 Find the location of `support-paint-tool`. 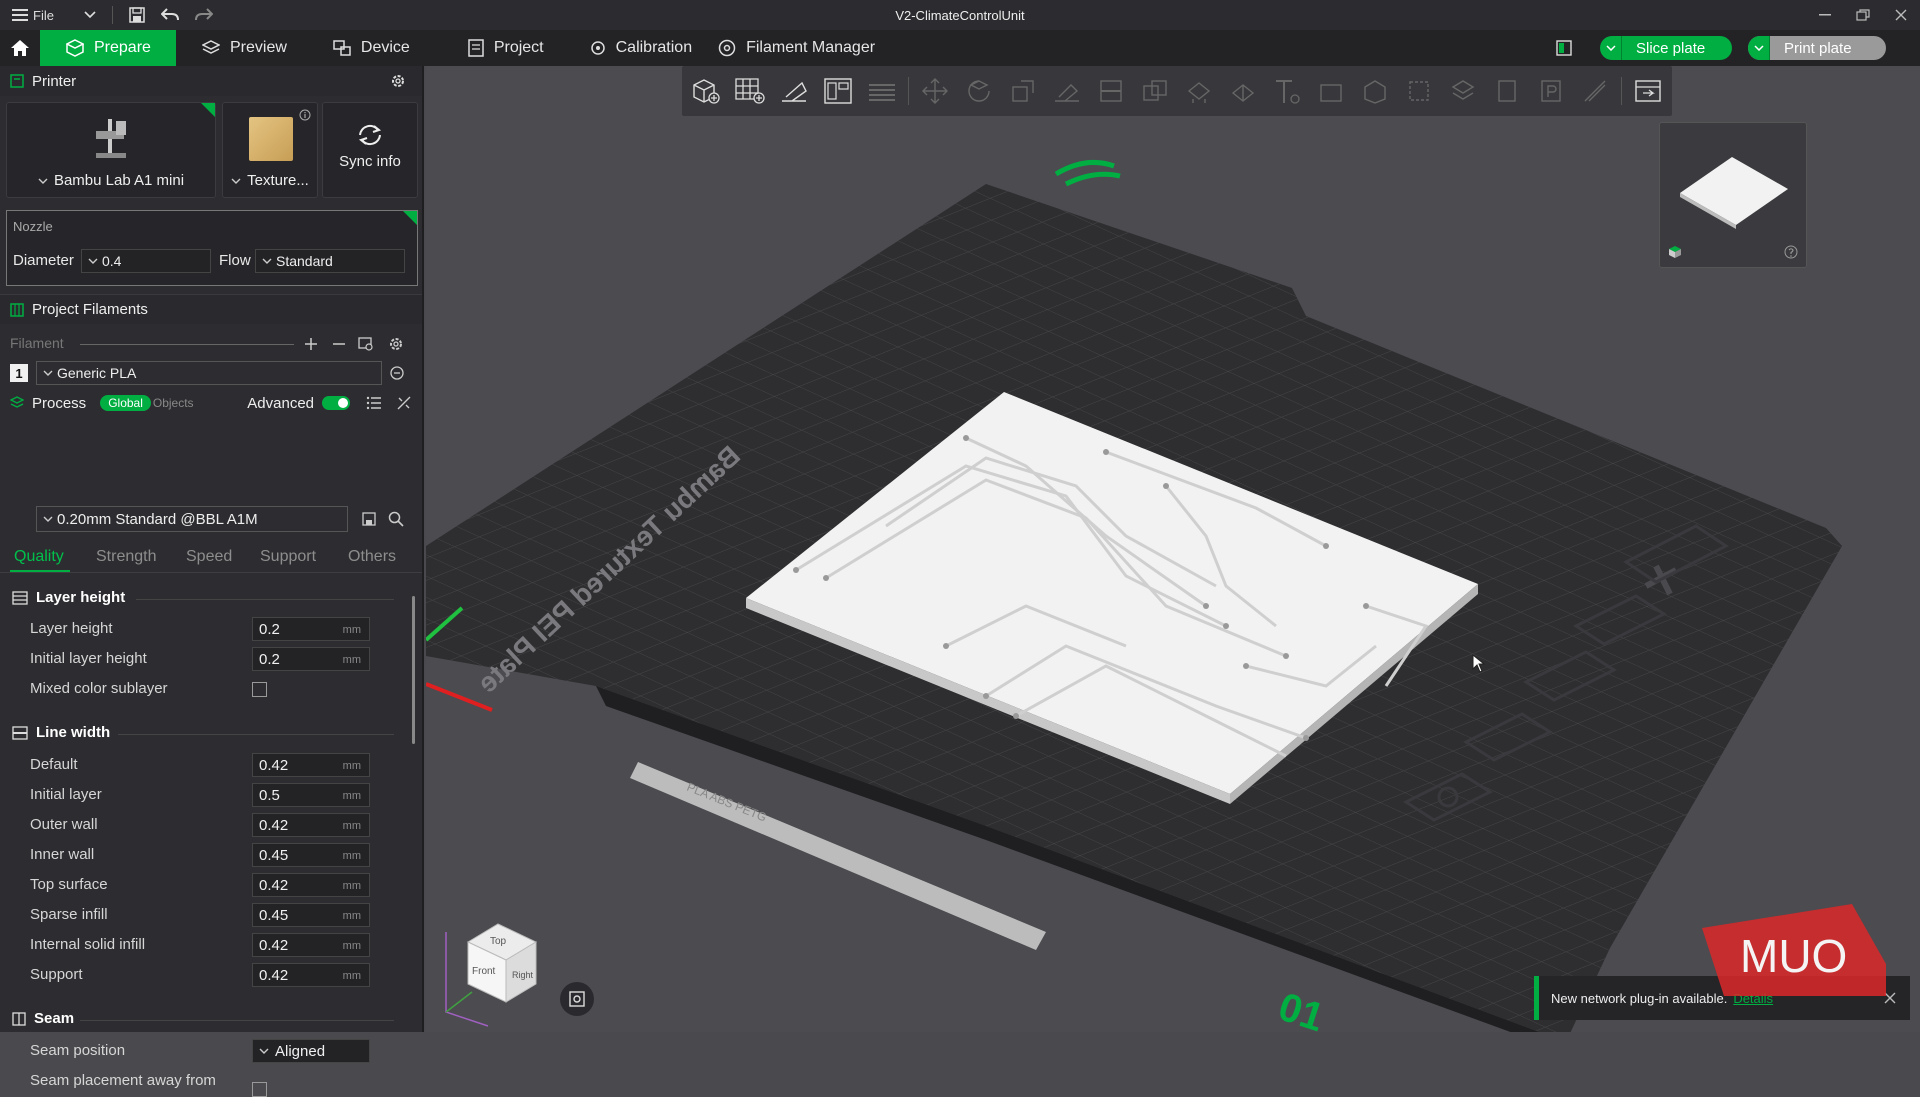

support-paint-tool is located at coordinates (1199, 91).